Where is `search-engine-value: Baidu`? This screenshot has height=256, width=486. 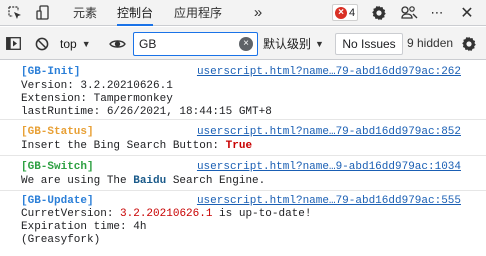 search-engine-value: Baidu is located at coordinates (150, 181).